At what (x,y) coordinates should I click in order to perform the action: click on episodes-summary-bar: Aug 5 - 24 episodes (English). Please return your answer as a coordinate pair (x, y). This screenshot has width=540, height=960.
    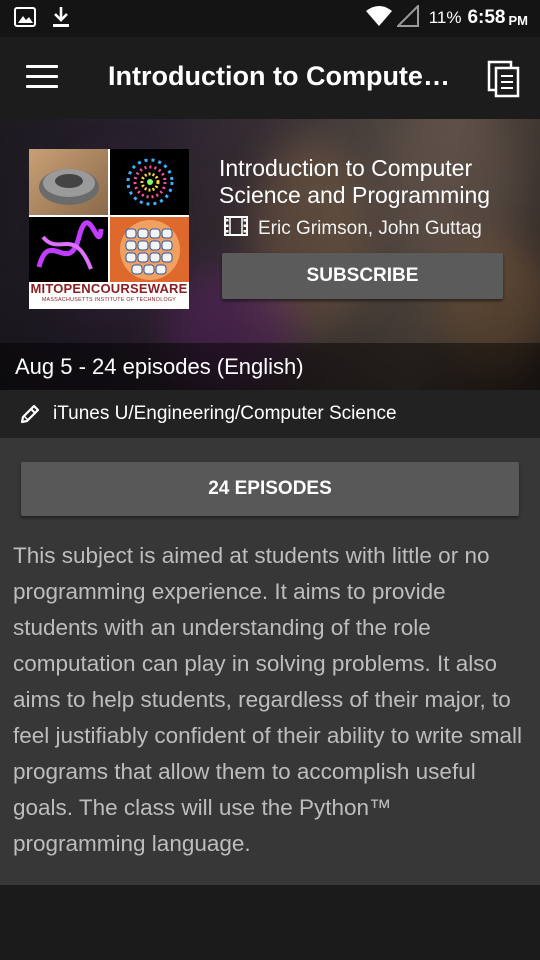
    Looking at the image, I should click on (270, 366).